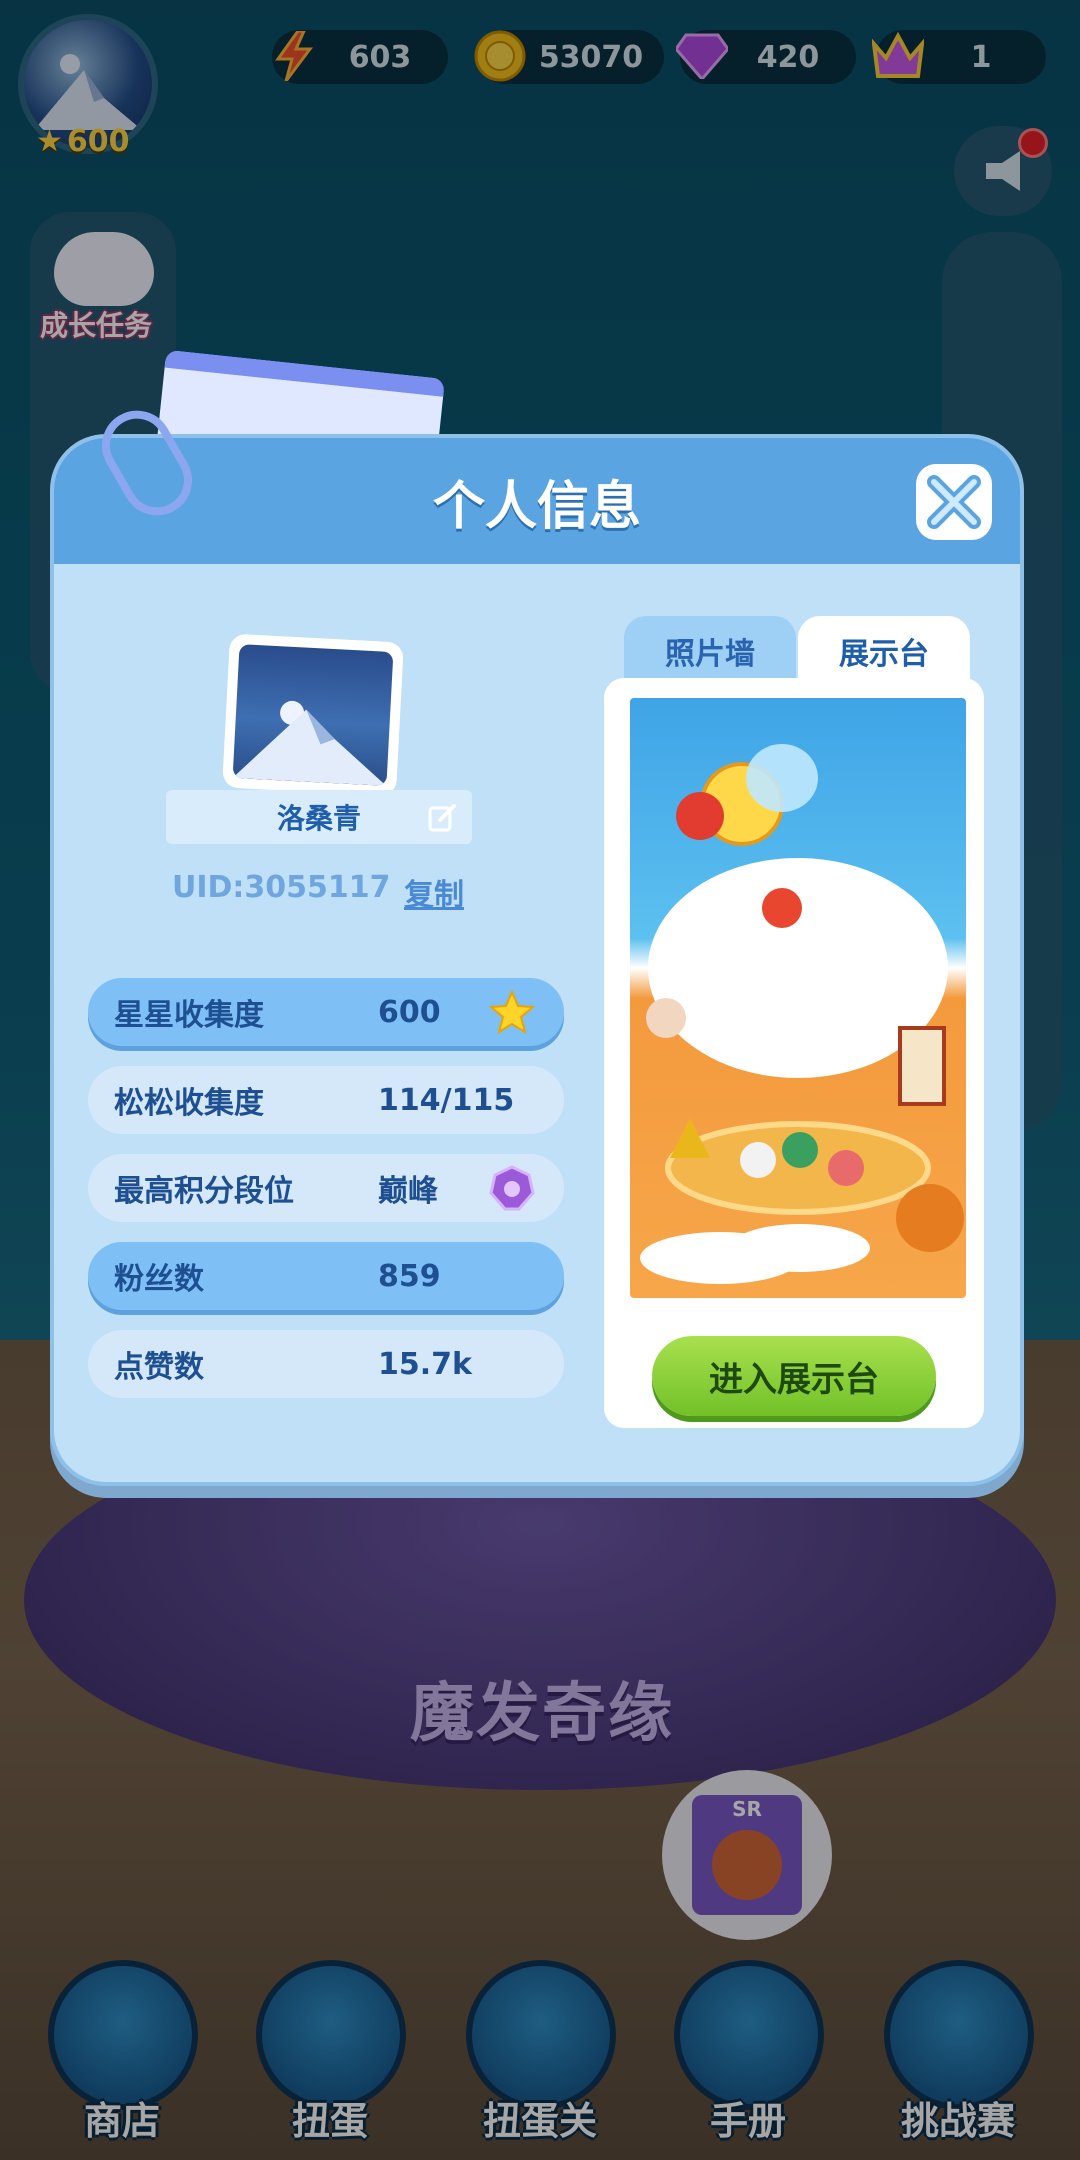 The image size is (1080, 2160). Describe the element at coordinates (798, 998) in the screenshot. I see `showcase-preview-image` at that location.